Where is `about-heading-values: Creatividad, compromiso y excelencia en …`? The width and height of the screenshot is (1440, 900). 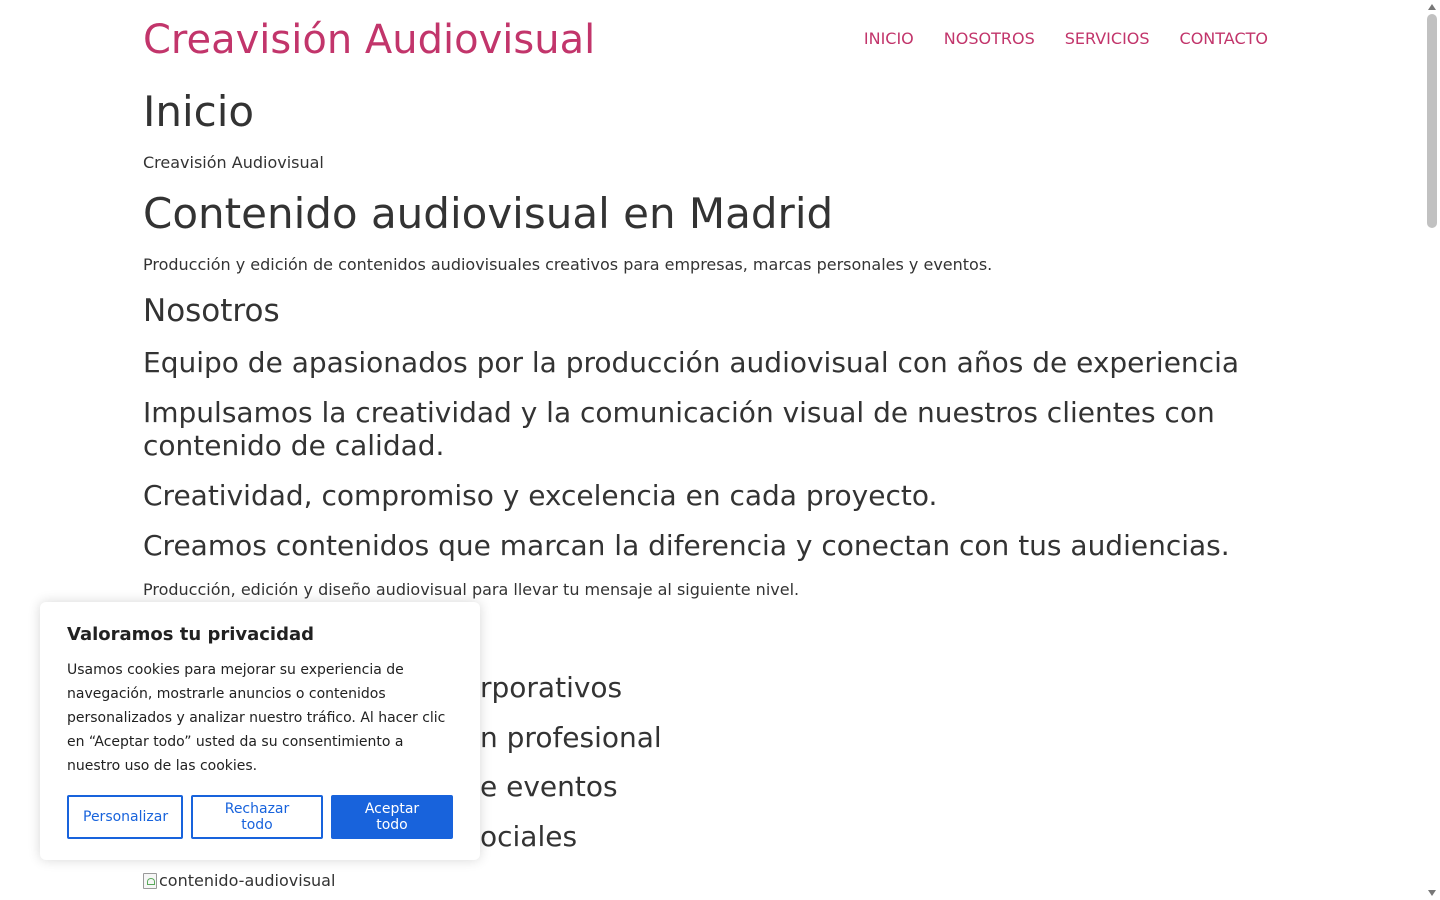 about-heading-values: Creatividad, compromiso y excelencia en … is located at coordinates (540, 495).